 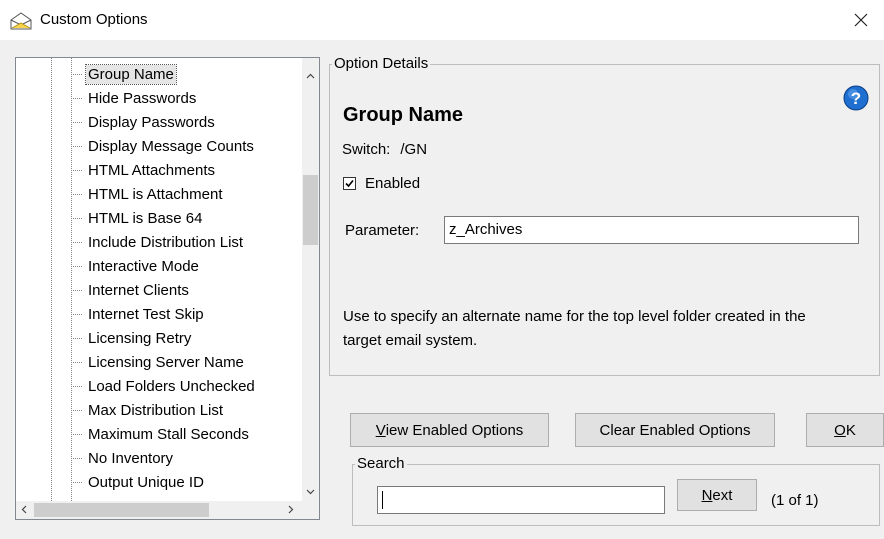 I want to click on chevron-up-icon, so click(x=310, y=76).